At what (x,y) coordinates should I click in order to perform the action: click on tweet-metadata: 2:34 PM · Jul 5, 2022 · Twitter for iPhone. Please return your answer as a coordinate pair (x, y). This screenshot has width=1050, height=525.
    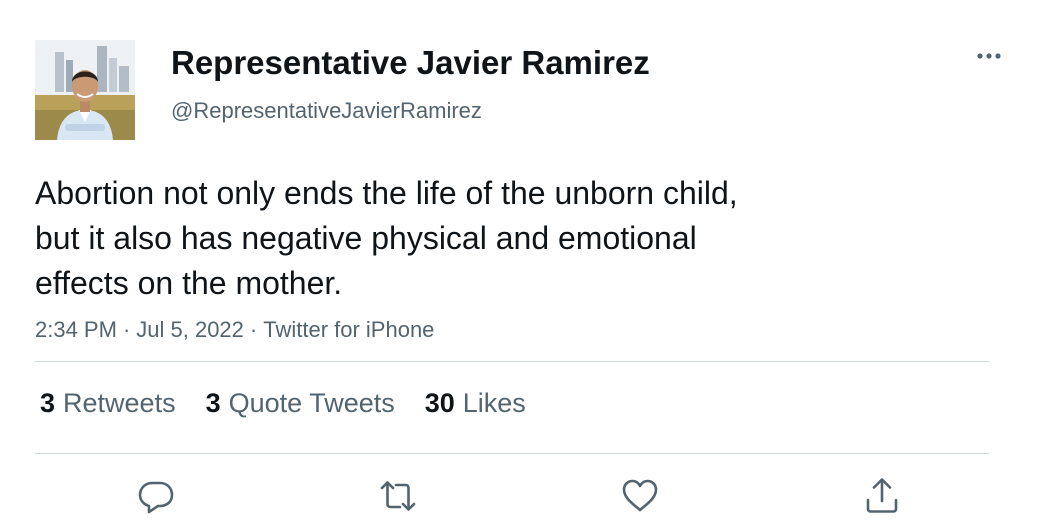
    Looking at the image, I should click on (234, 330).